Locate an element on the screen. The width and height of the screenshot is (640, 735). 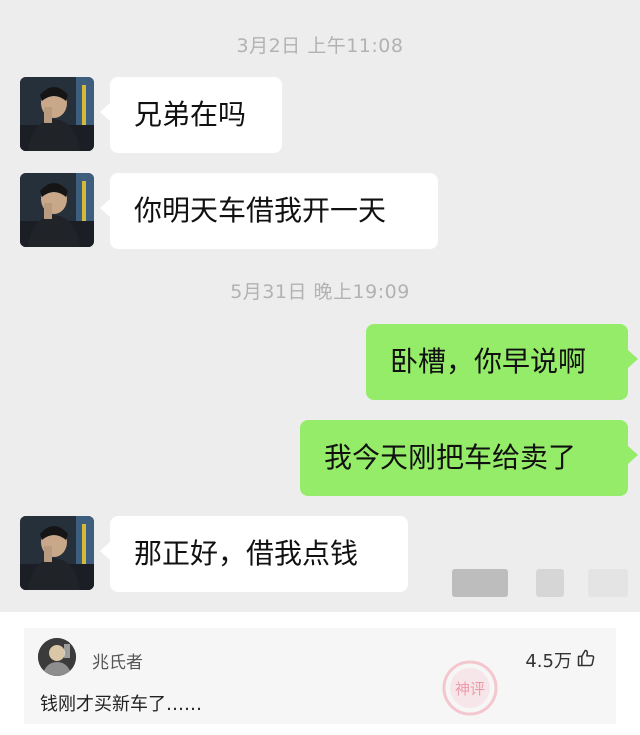
watermark-text: 神评 is located at coordinates (470, 689).